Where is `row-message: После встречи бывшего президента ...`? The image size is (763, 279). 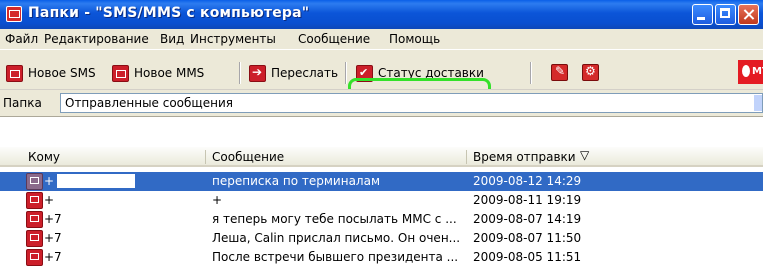
row-message: После встречи бывшего президента ... is located at coordinates (335, 257).